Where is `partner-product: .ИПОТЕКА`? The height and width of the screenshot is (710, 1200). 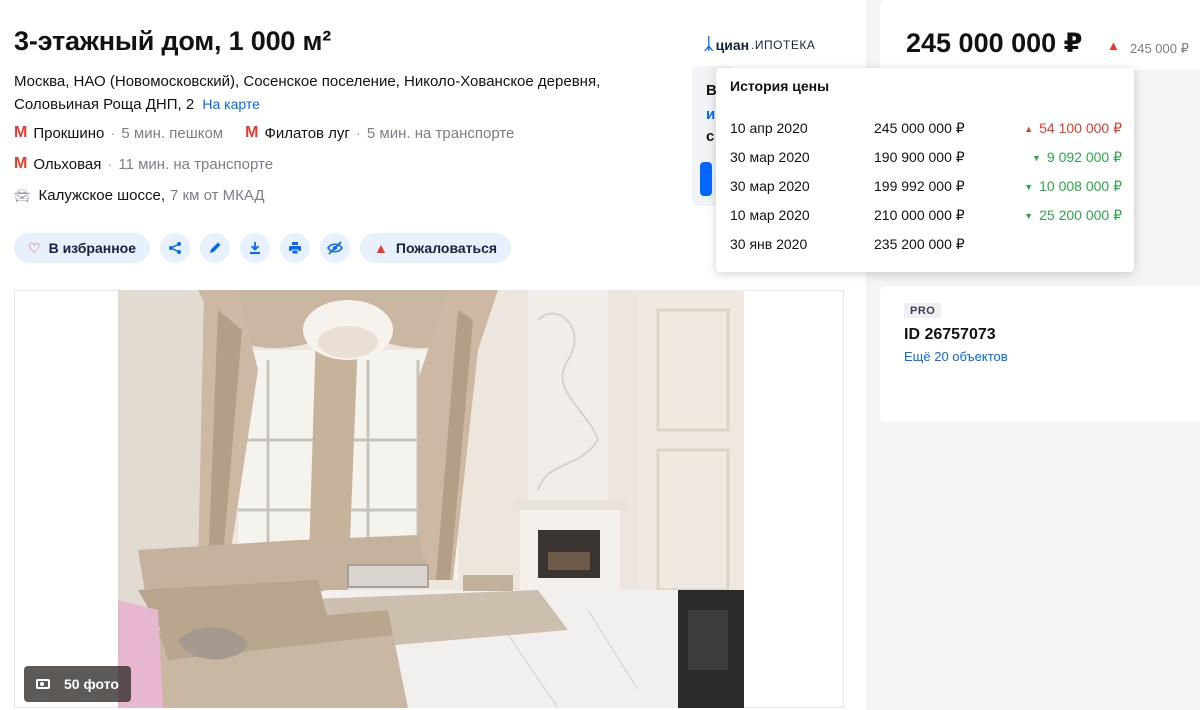 partner-product: .ИПОТЕКА is located at coordinates (783, 45).